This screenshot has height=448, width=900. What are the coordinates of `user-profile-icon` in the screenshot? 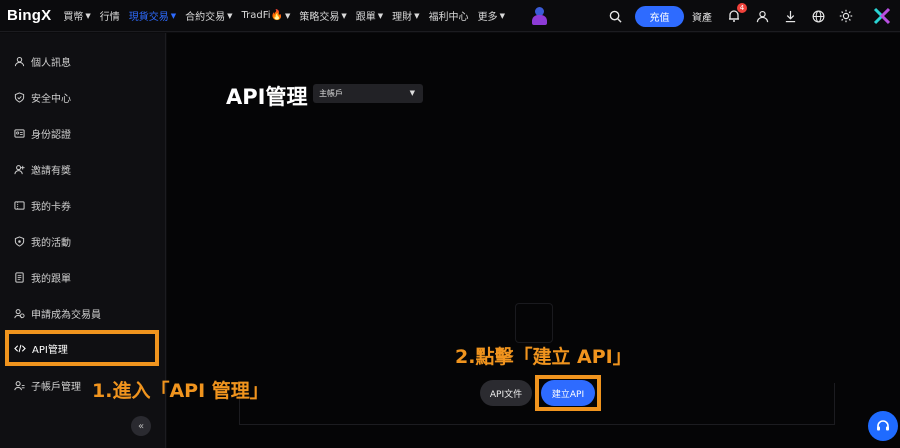 It's located at (762, 16).